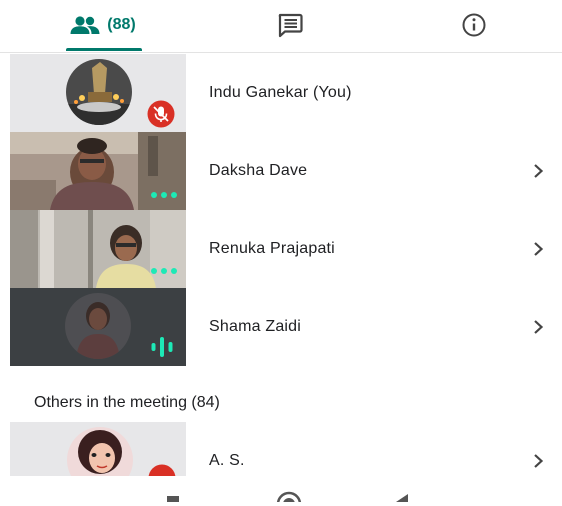 This screenshot has width=562, height=506. What do you see at coordinates (173, 491) in the screenshot?
I see `recent-apps-icon` at bounding box center [173, 491].